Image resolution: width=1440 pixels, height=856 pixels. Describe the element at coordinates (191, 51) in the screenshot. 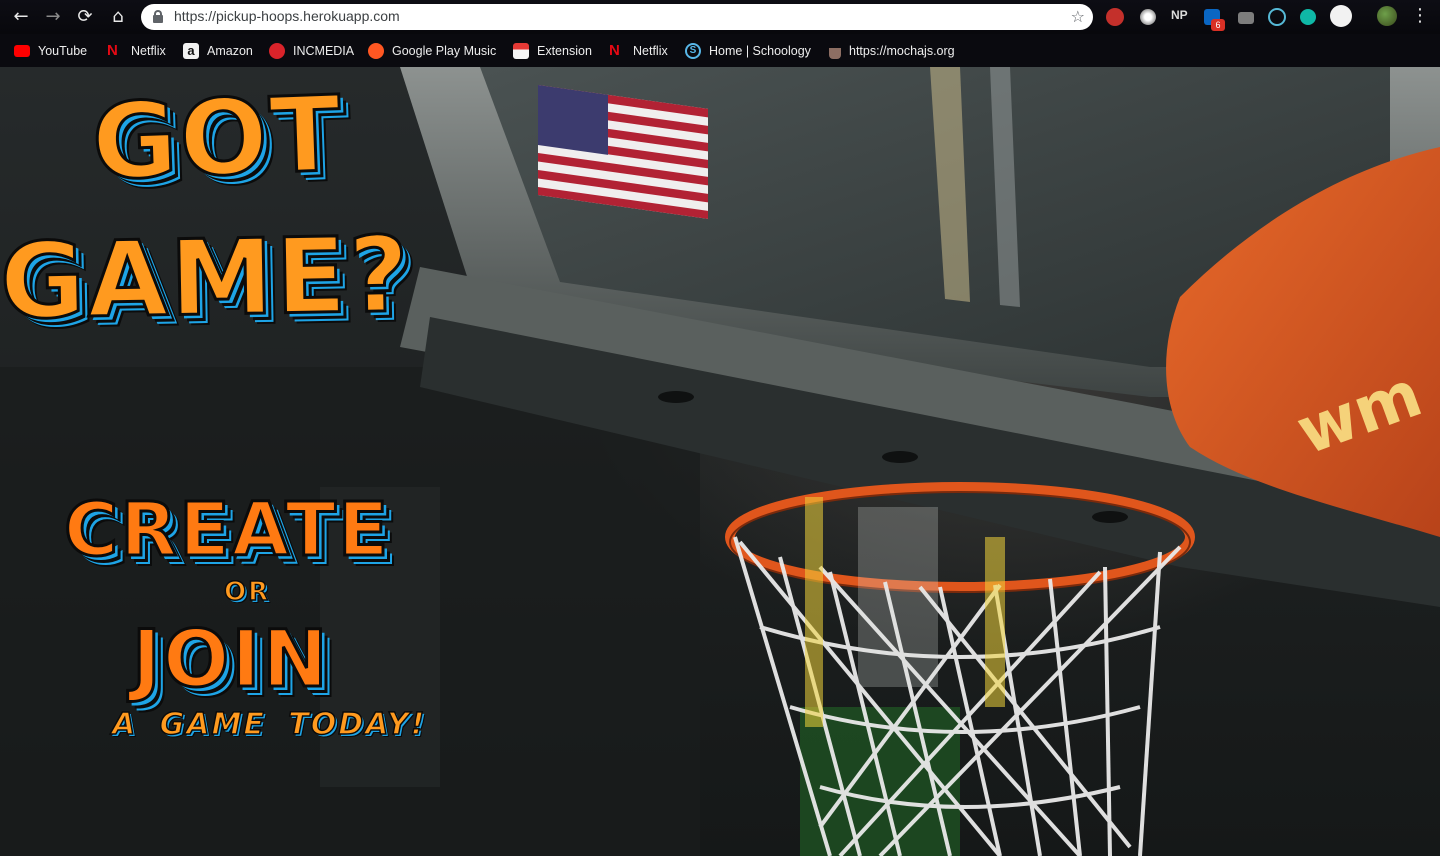

I see `amazon-icon: a` at that location.